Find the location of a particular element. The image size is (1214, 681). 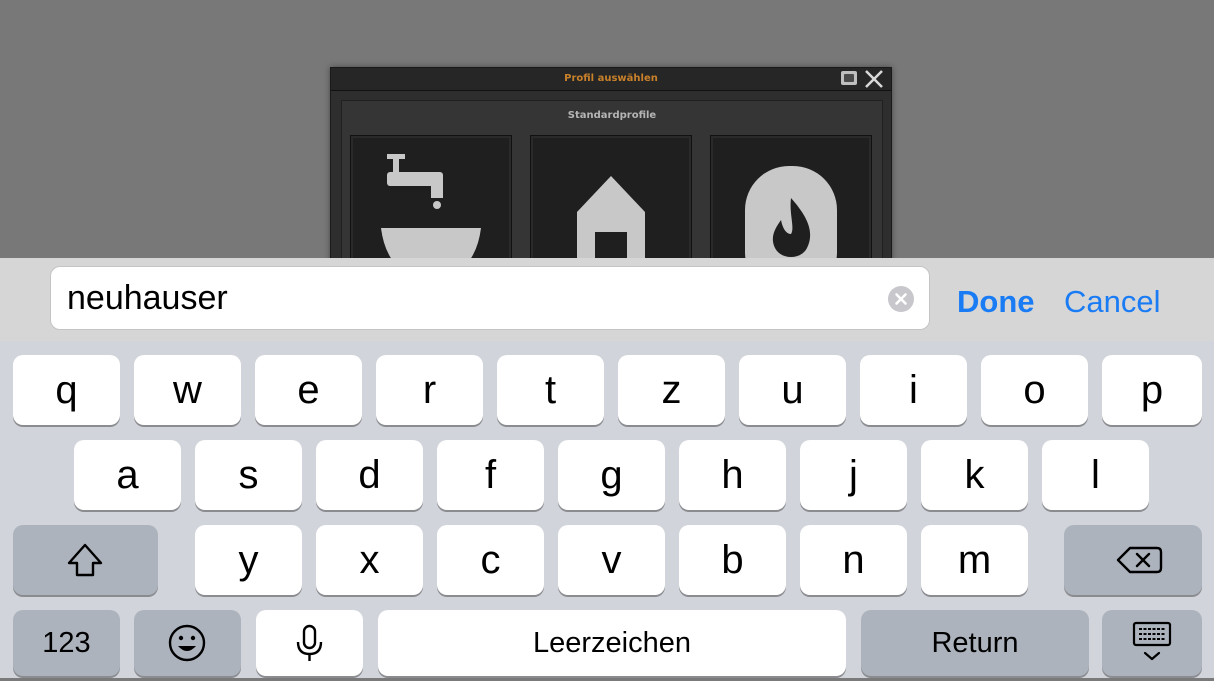

key-l: l is located at coordinates (1095, 475).